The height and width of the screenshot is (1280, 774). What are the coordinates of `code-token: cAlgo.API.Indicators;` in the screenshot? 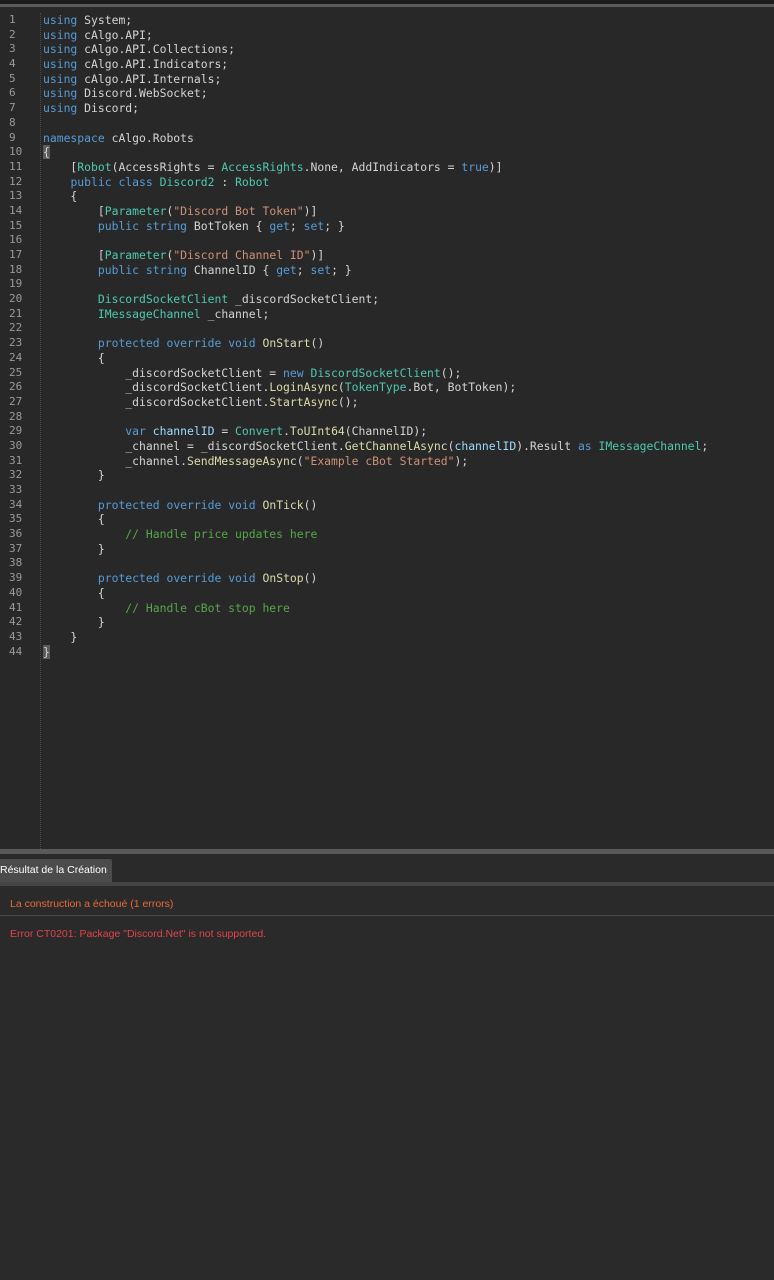 It's located at (153, 64).